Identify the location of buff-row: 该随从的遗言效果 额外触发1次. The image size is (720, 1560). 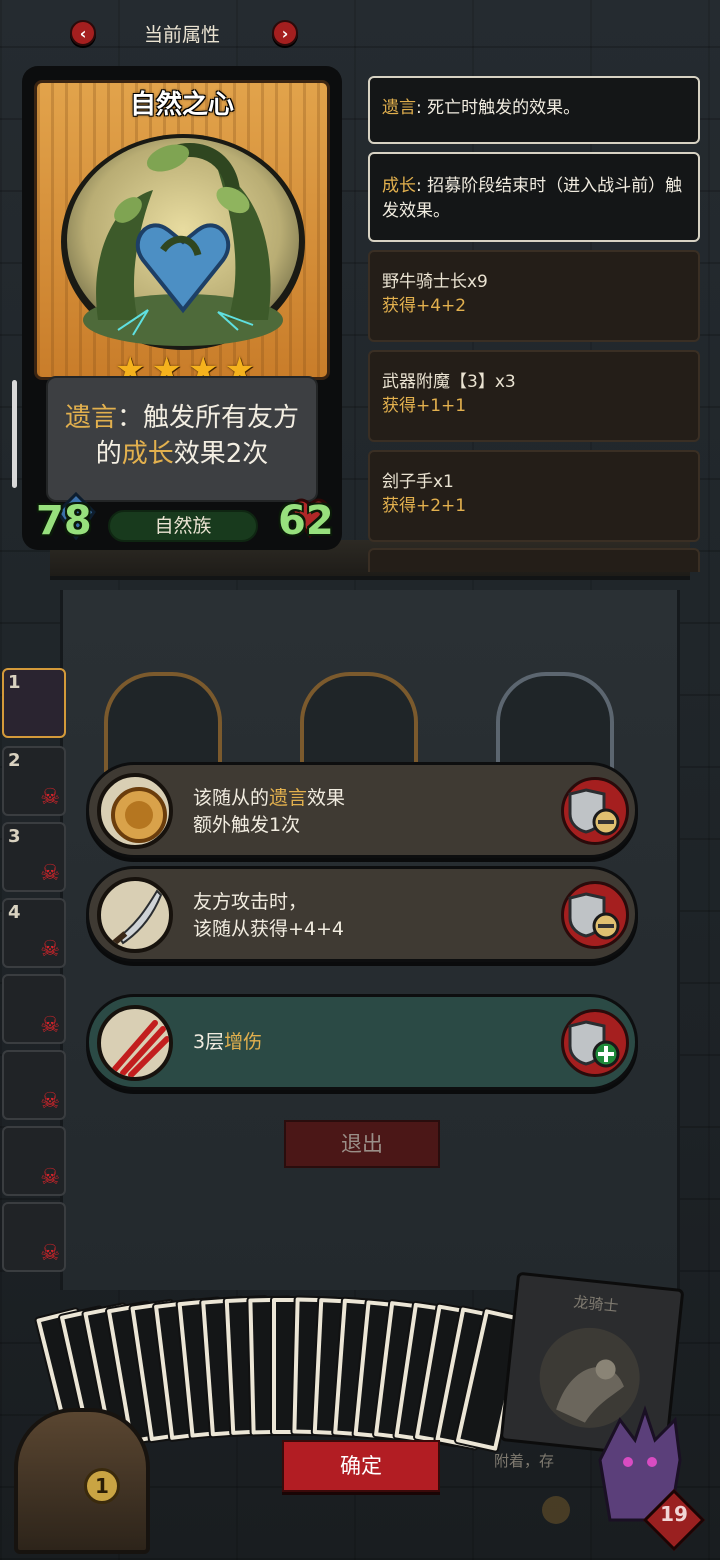
(362, 810).